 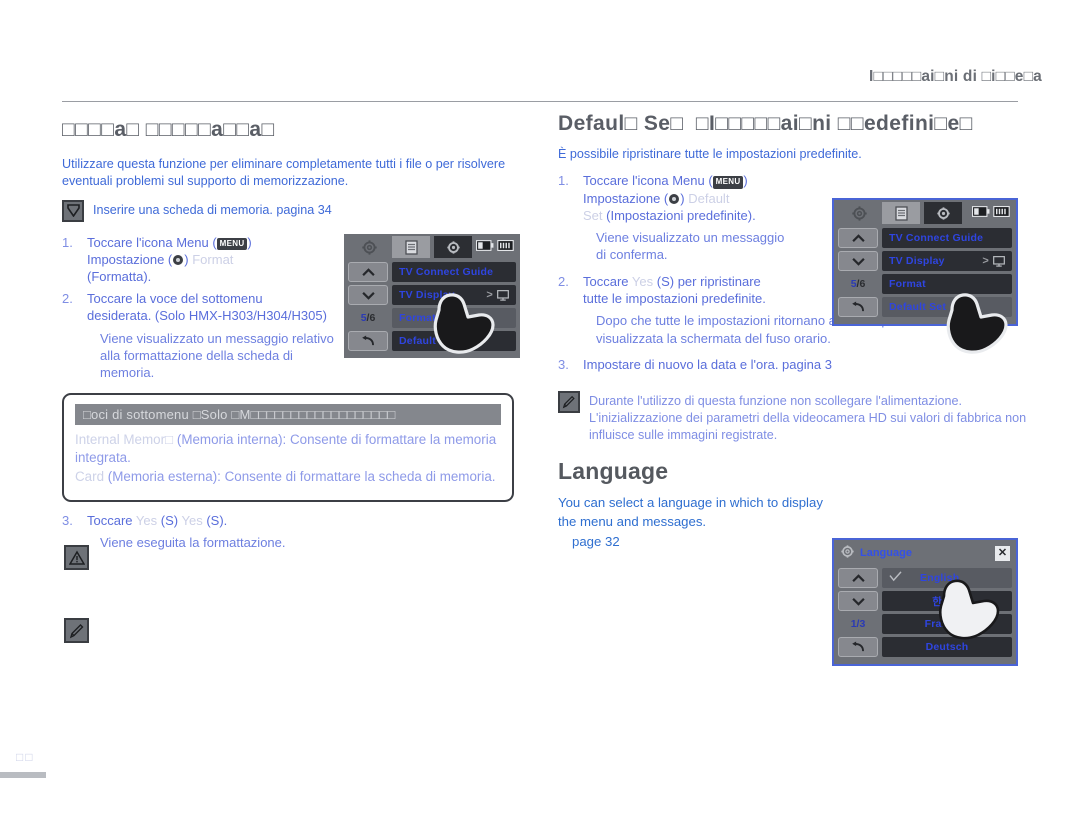 What do you see at coordinates (175, 299) in the screenshot?
I see `step2-line1: Toccare la voce del sottomenu` at bounding box center [175, 299].